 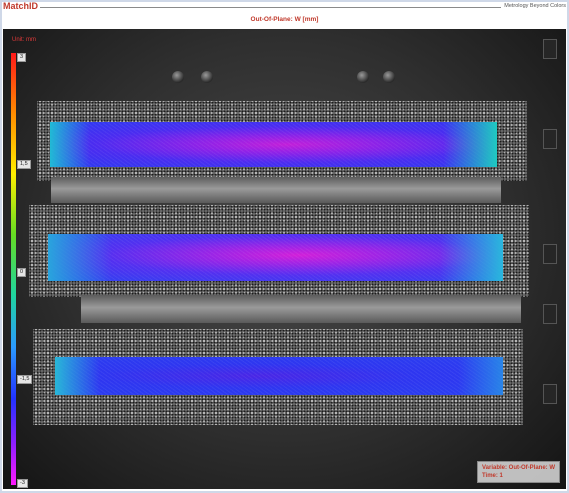 I want to click on app-header: MatchID Metrology Beyond Colors, so click(x=284, y=7).